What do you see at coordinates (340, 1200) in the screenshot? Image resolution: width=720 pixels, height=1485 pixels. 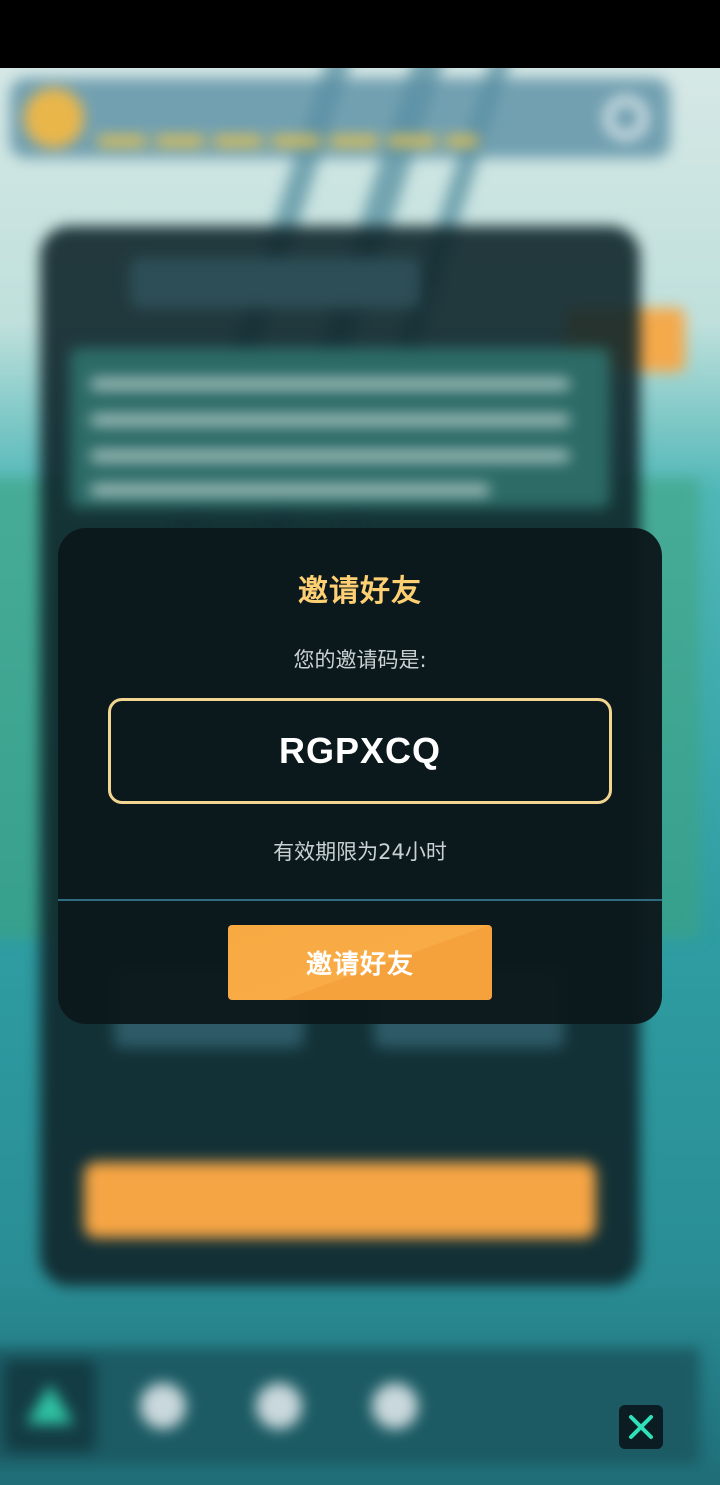 I see `background-invite-button` at bounding box center [340, 1200].